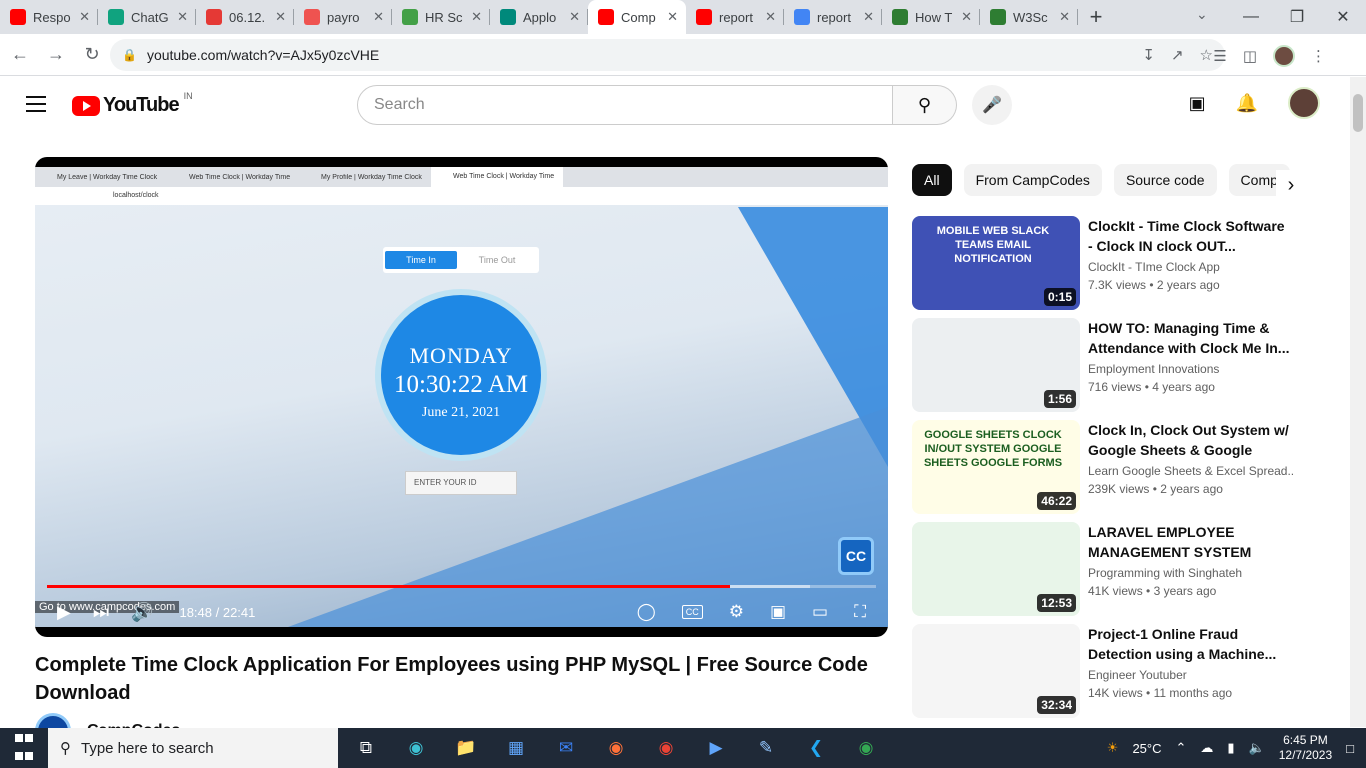 The width and height of the screenshot is (1366, 768). Describe the element at coordinates (1358, 402) in the screenshot. I see `page-scrollbar` at that location.